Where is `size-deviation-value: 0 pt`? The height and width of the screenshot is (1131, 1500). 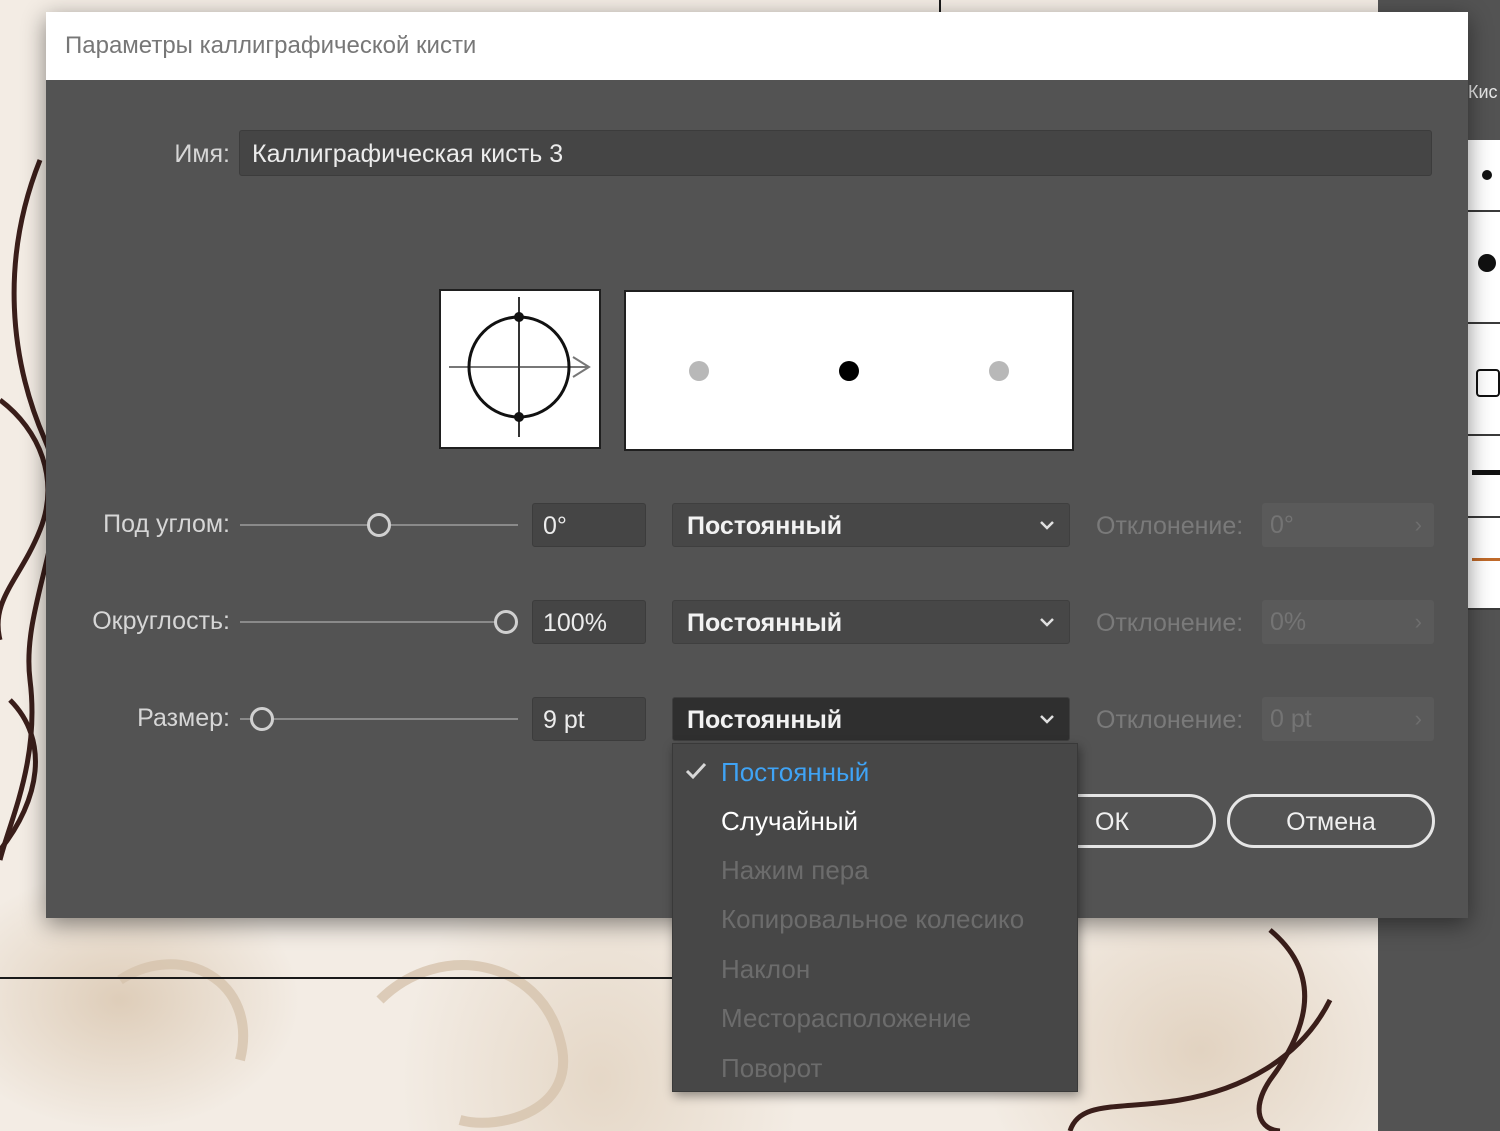
size-deviation-value: 0 pt is located at coordinates (1291, 719).